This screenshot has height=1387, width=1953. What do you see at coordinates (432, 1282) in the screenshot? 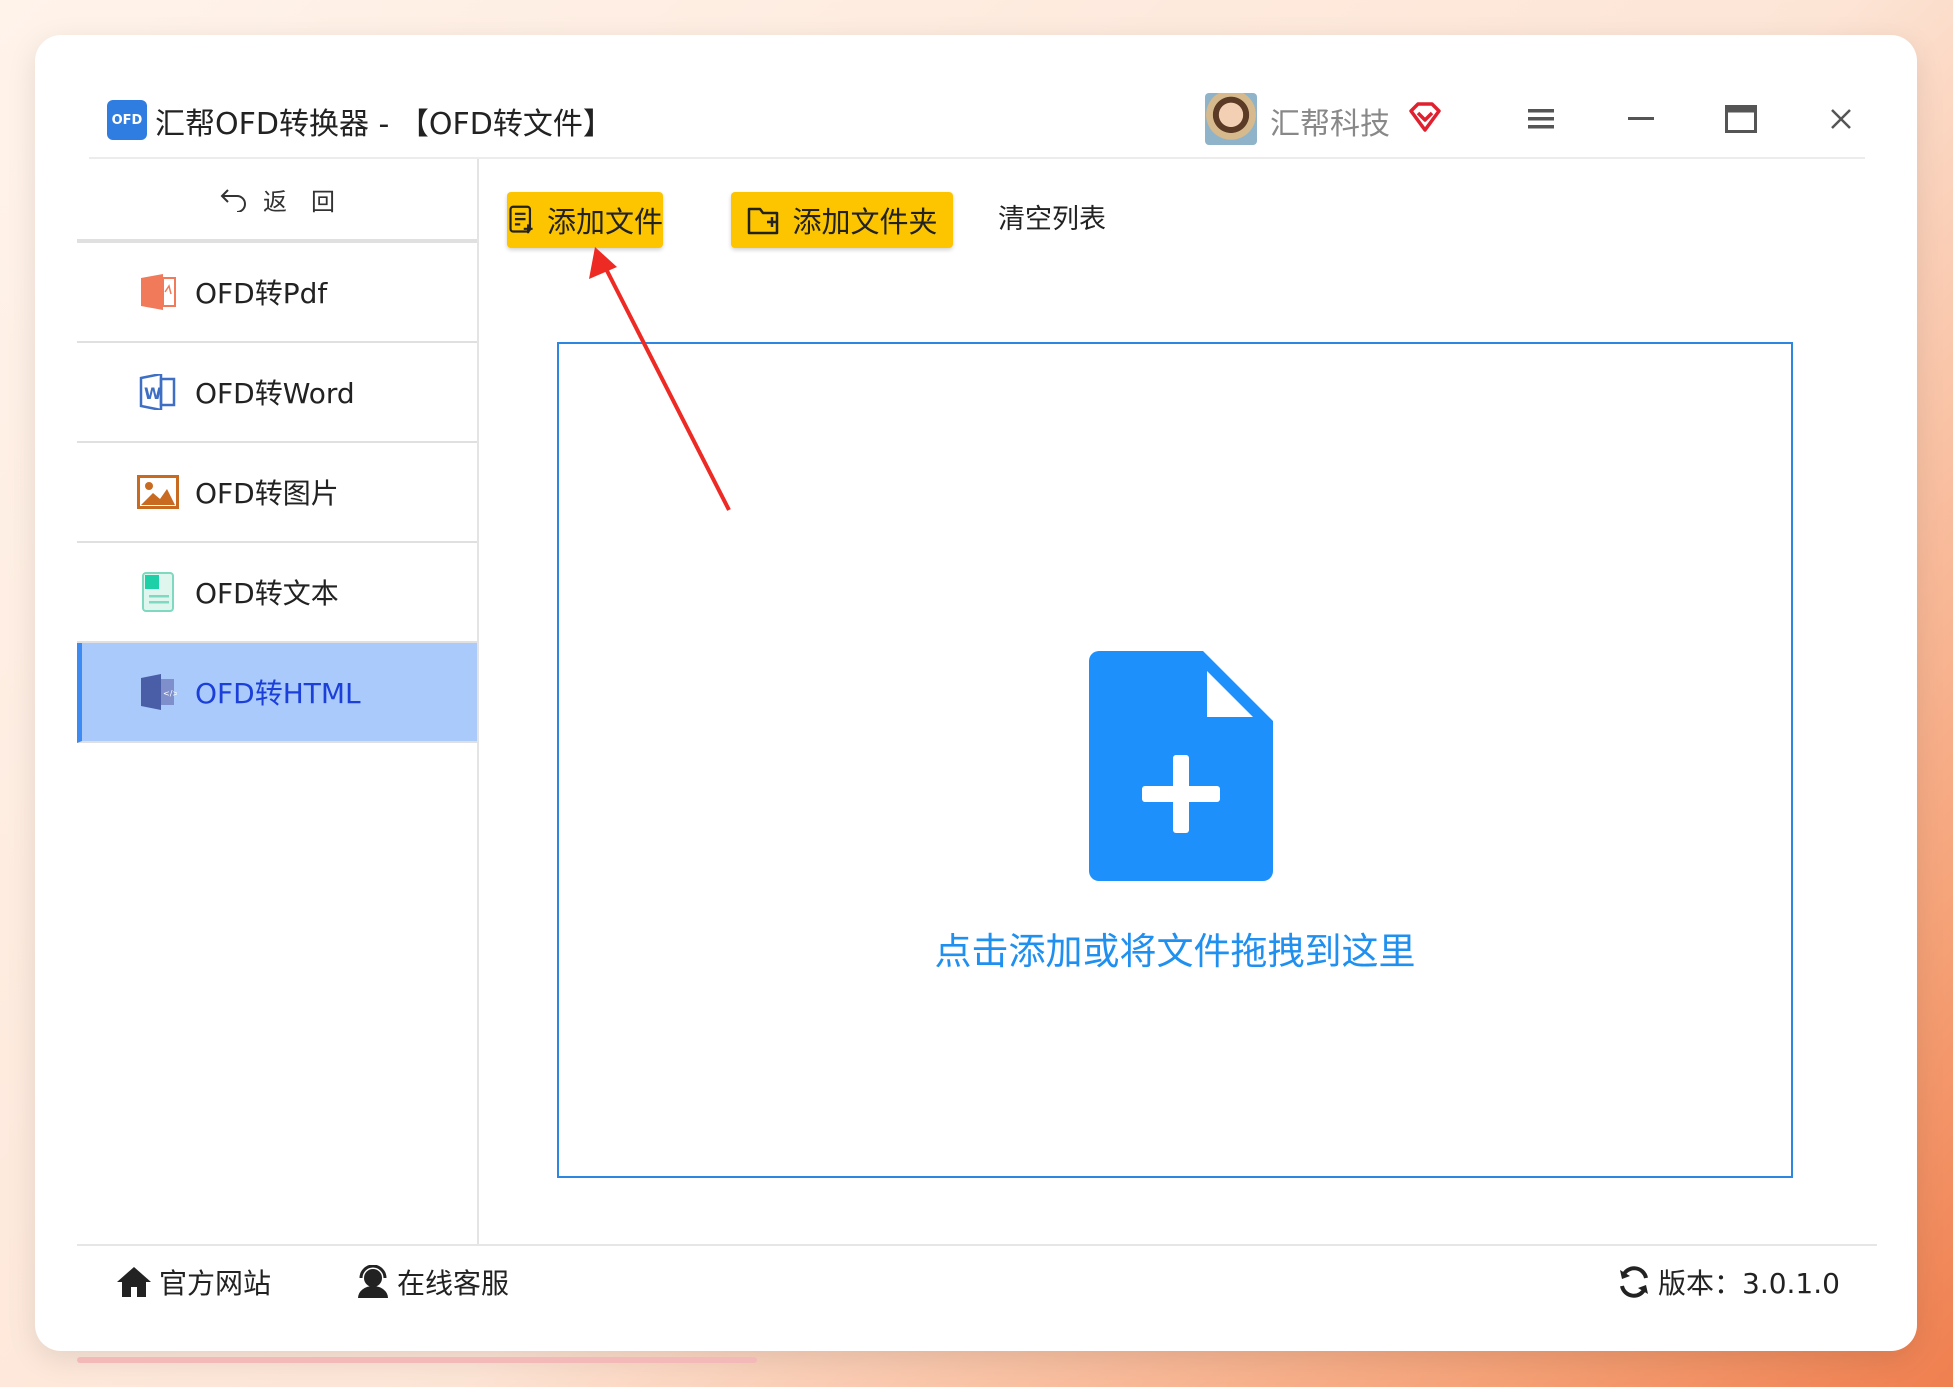
I see `online-support-link: 在线客服` at bounding box center [432, 1282].